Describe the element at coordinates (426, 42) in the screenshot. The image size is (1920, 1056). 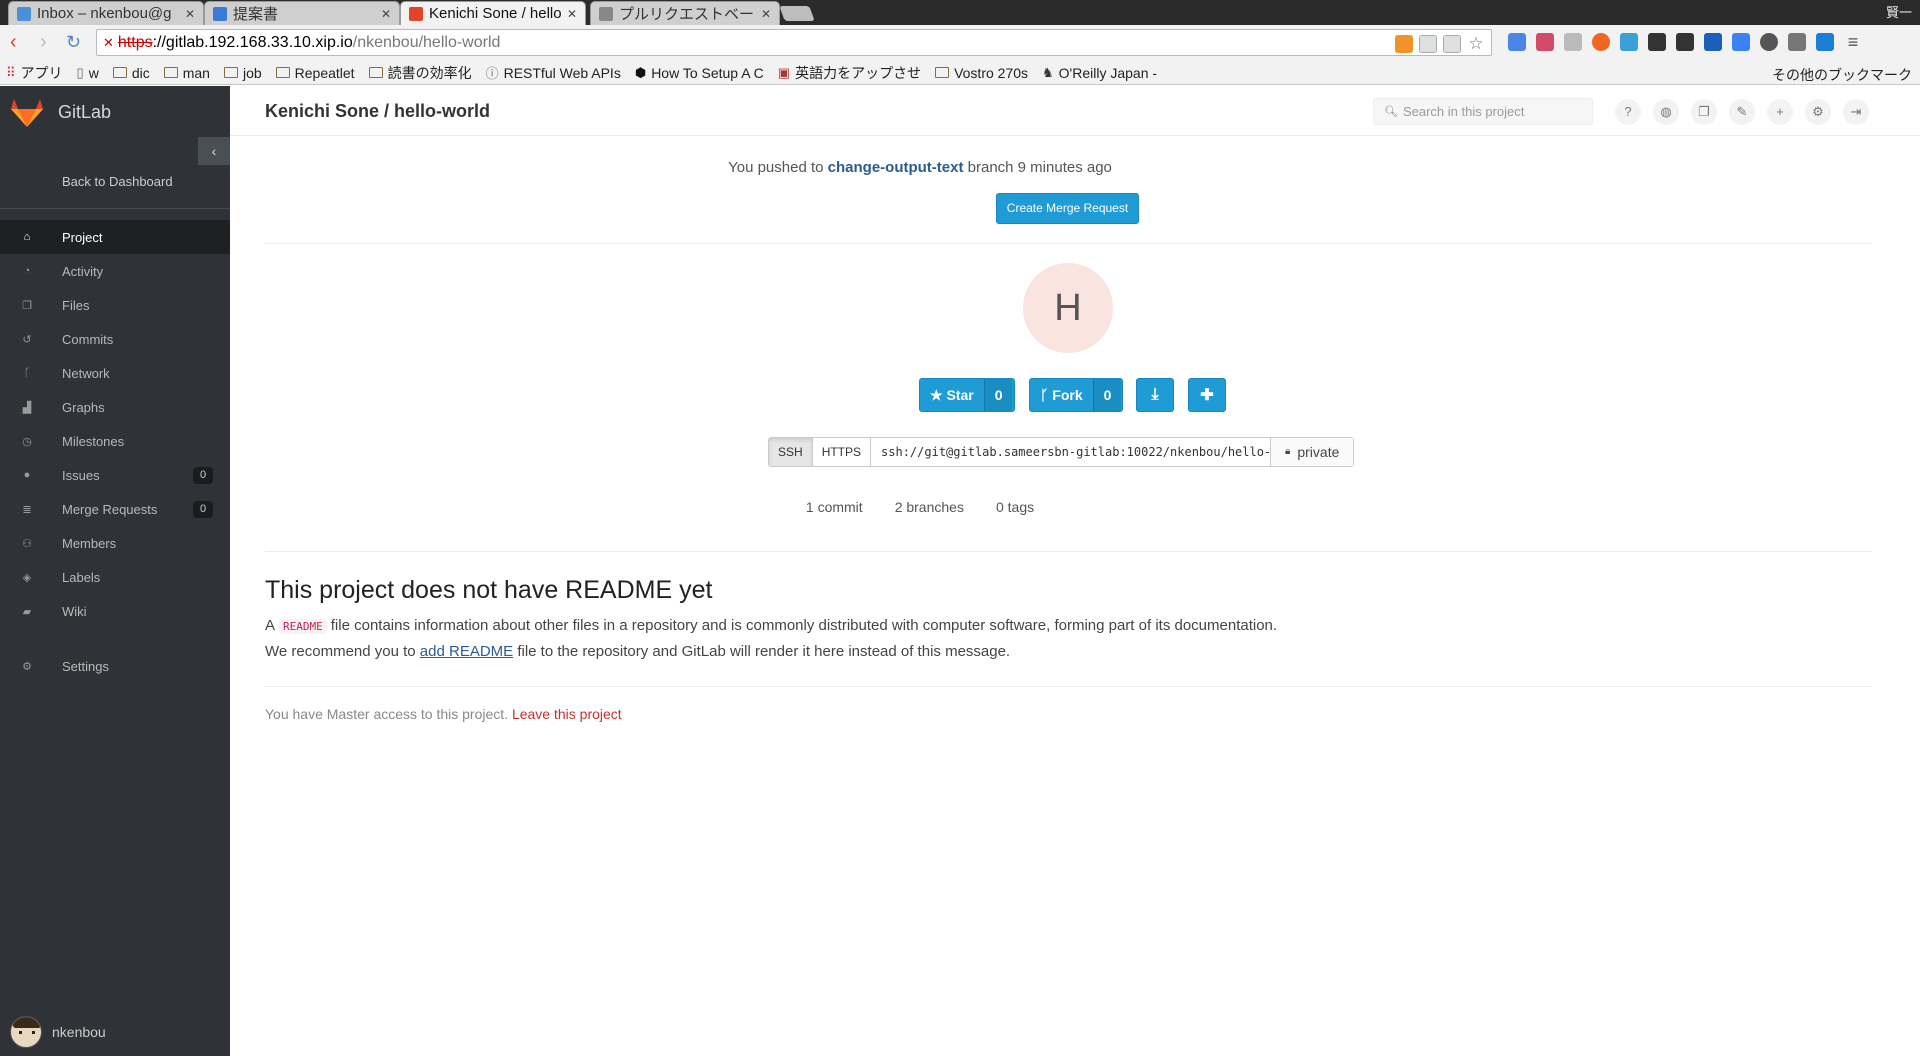
I see `url-path: /nkenbou/hello-world` at that location.